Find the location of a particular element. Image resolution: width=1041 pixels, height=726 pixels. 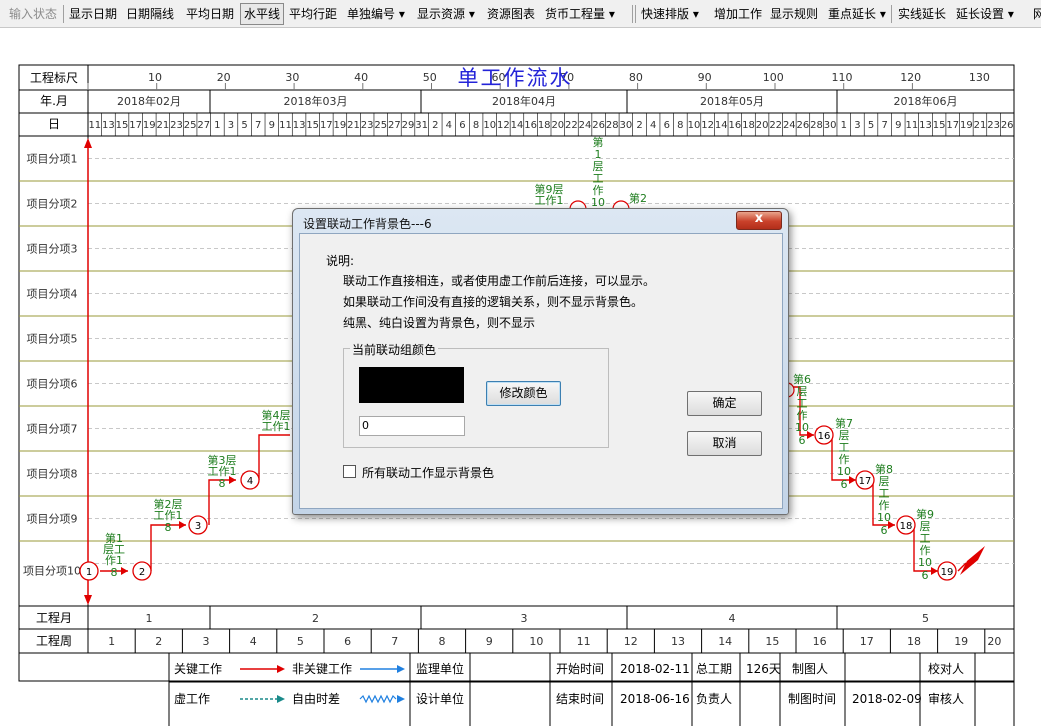

toolbar-button-13: 重点延长 ▾ is located at coordinates (857, 14).